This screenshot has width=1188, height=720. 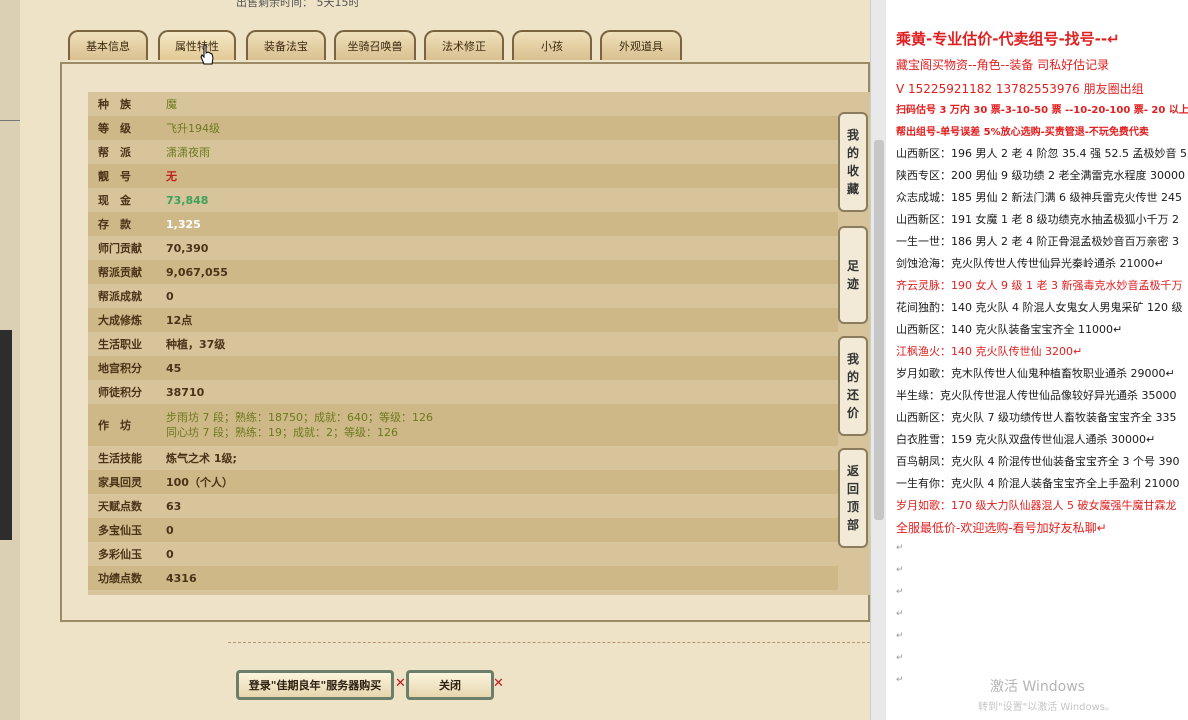 I want to click on doc-line: 山西新区：克火队 7 级功绩传世人畜牧装备宝宝齐全 335, so click(x=1036, y=417).